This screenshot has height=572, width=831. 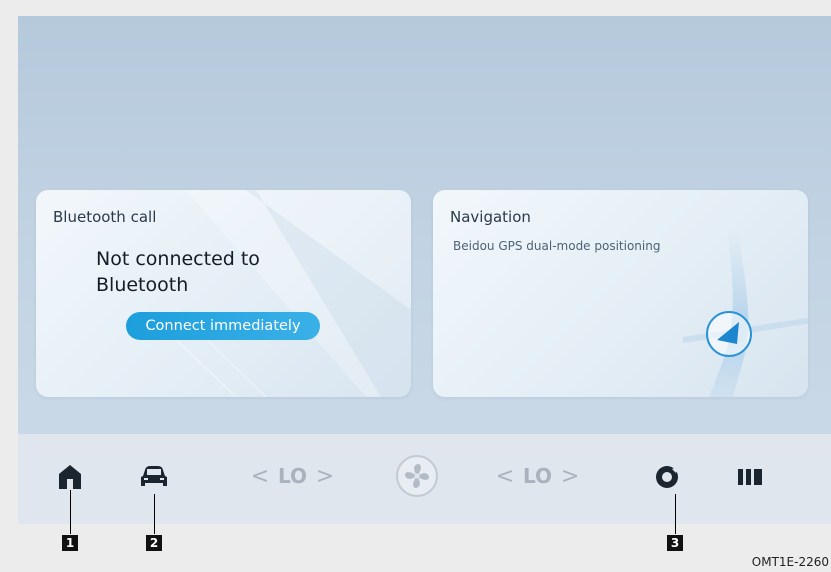 I want to click on connect-immediately-button: Connect immediately, so click(x=223, y=326).